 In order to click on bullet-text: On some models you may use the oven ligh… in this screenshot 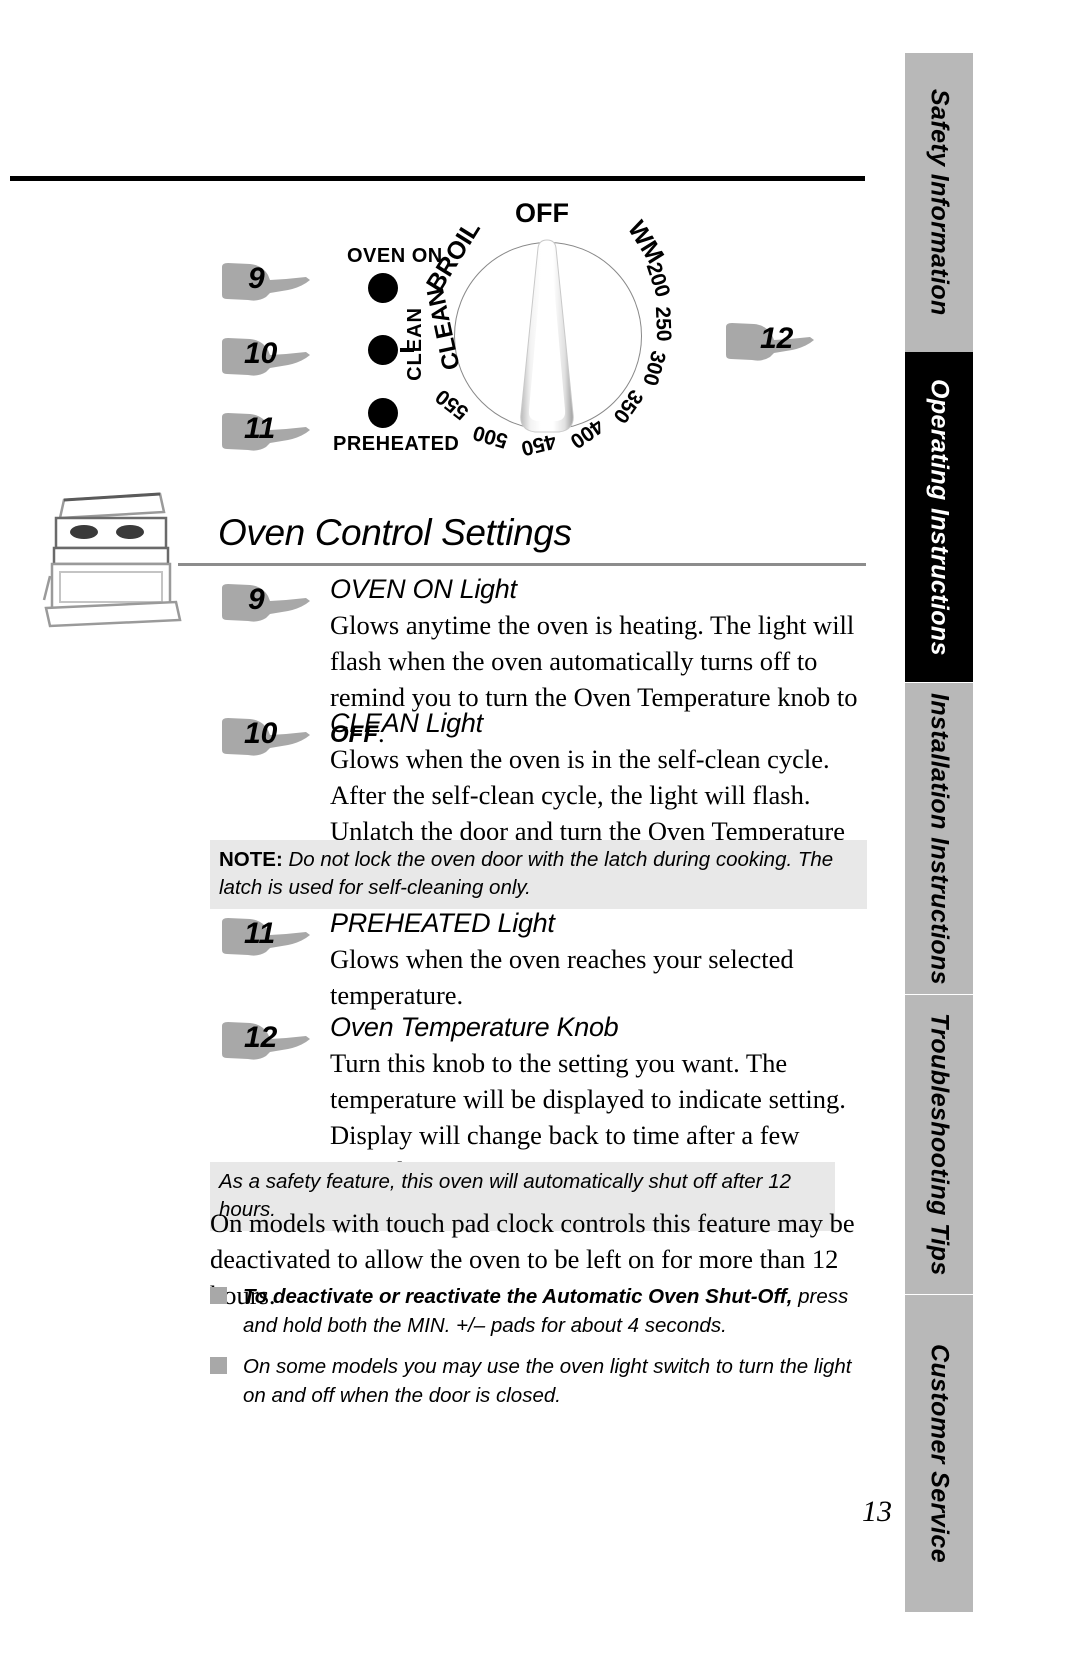, I will do `click(547, 1381)`.